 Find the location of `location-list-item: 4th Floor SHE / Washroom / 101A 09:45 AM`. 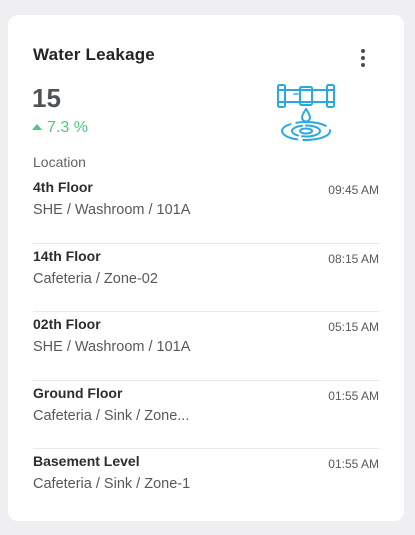

location-list-item: 4th Floor SHE / Washroom / 101A 09:45 AM is located at coordinates (206, 209).